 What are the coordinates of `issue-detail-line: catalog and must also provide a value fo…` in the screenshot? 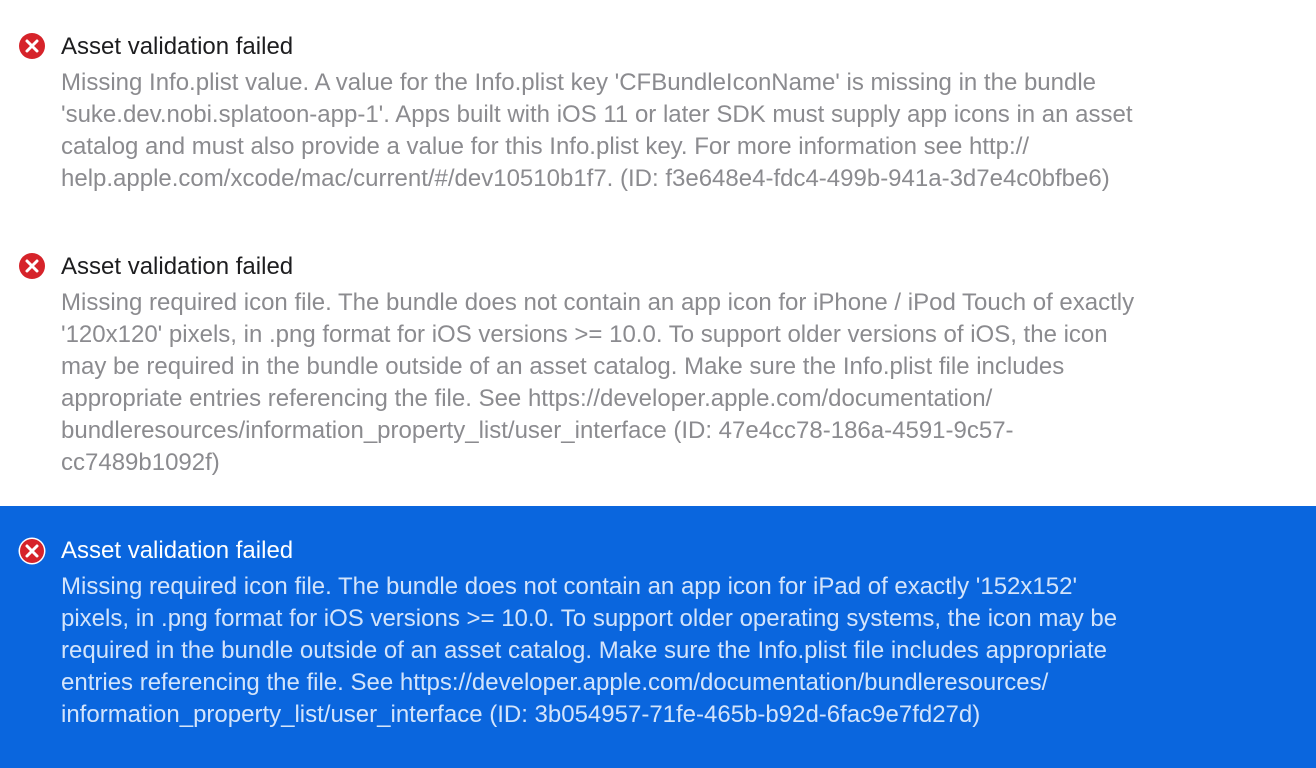 It's located at (545, 146).